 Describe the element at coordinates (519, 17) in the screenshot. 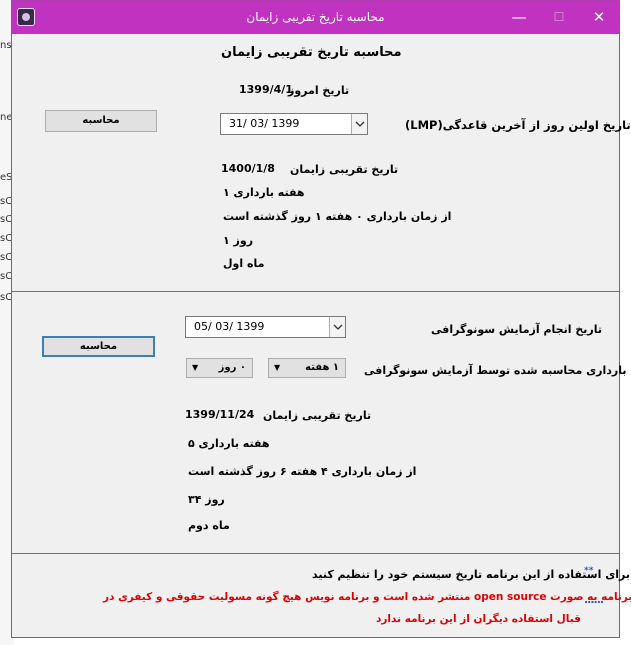

I see `minimize-button: —` at that location.